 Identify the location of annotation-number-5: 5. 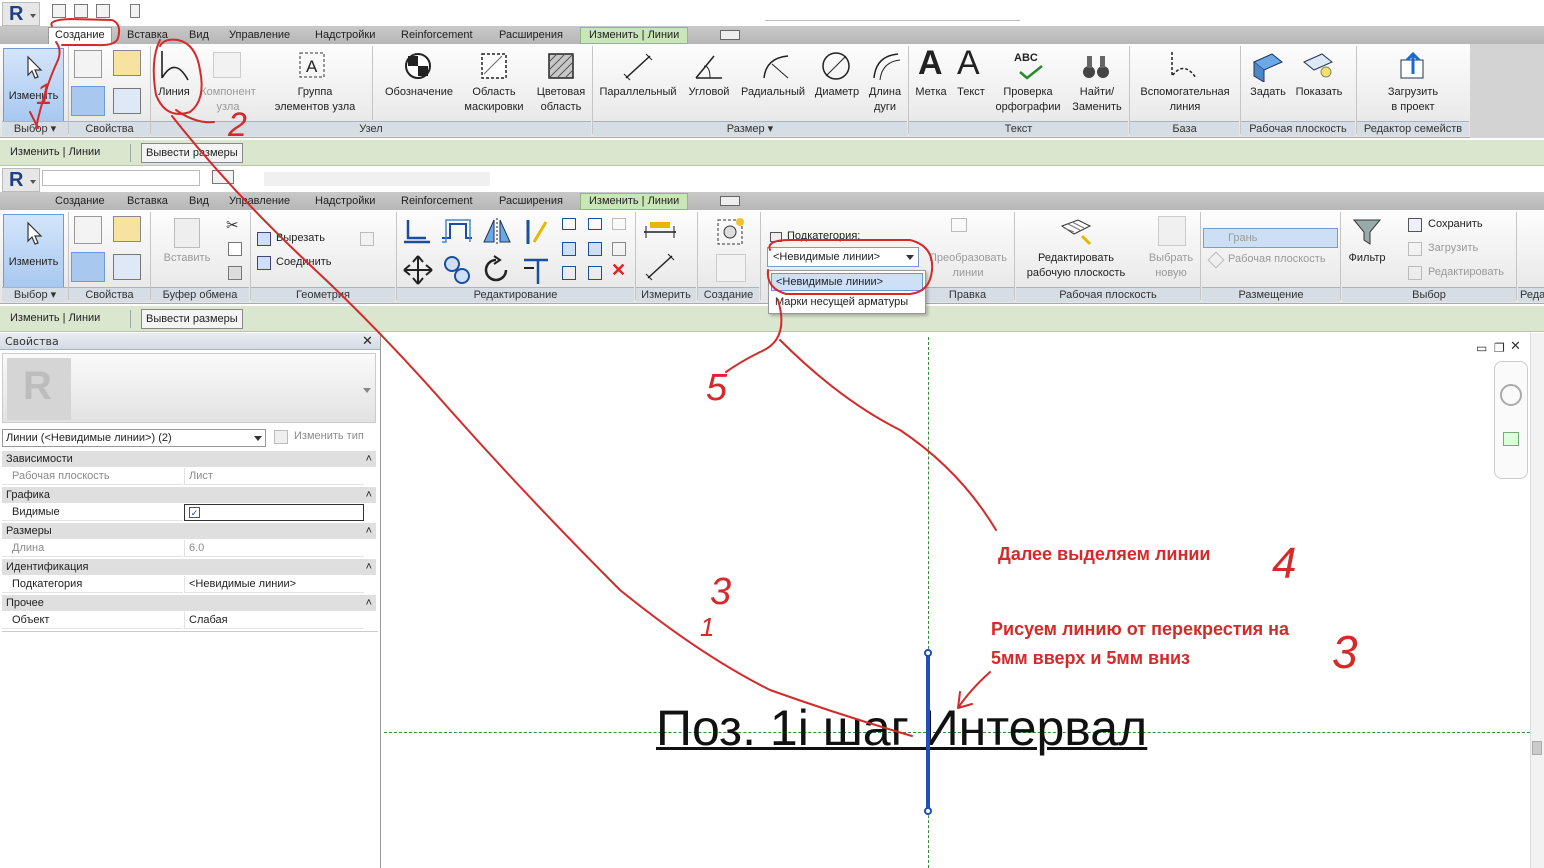
(717, 388).